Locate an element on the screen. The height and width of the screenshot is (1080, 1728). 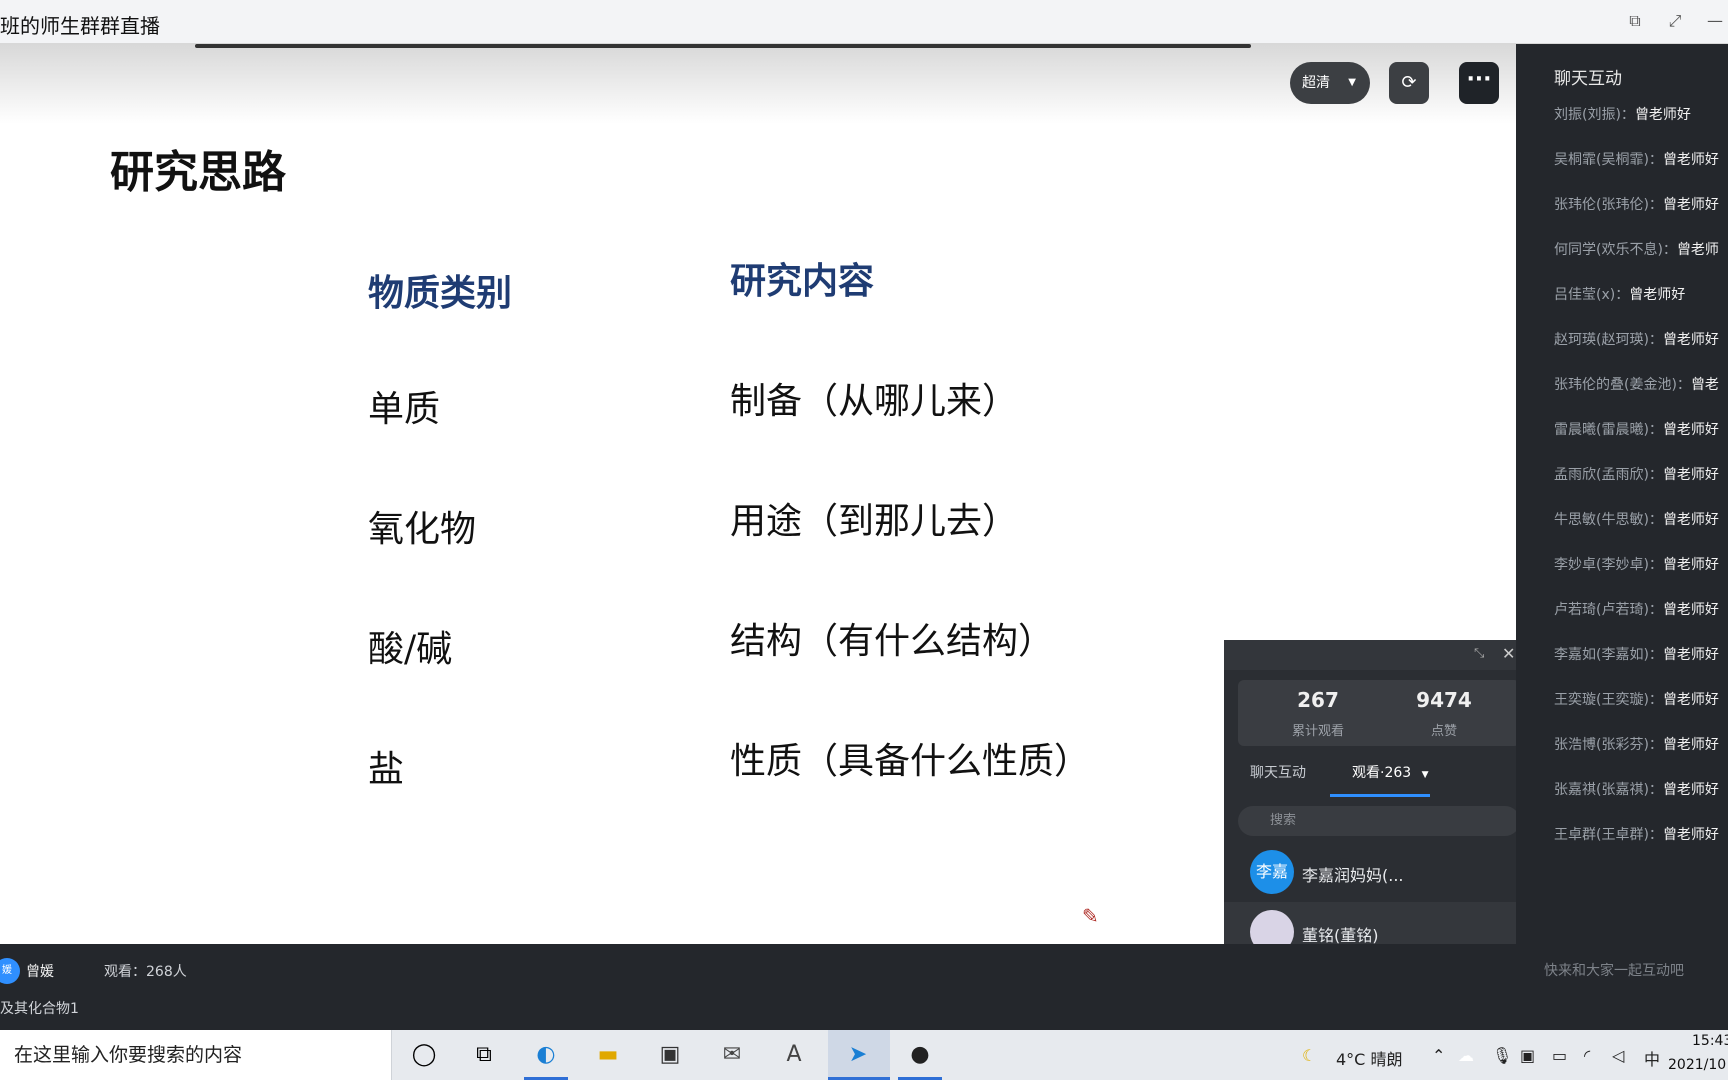
chat-message: 卢若琦(卢若琦)：曾老师好 is located at coordinates (1636, 609).